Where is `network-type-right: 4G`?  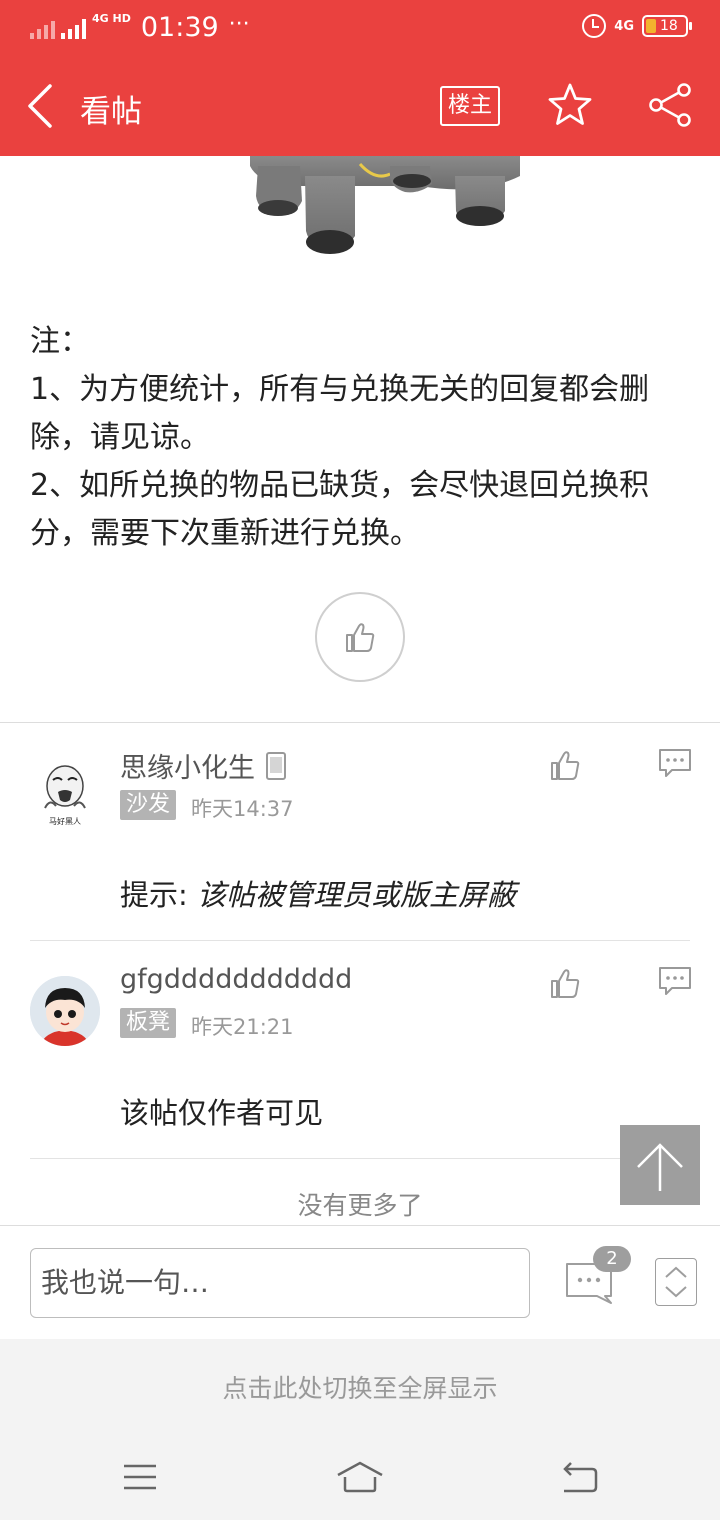
network-type-right: 4G is located at coordinates (624, 26).